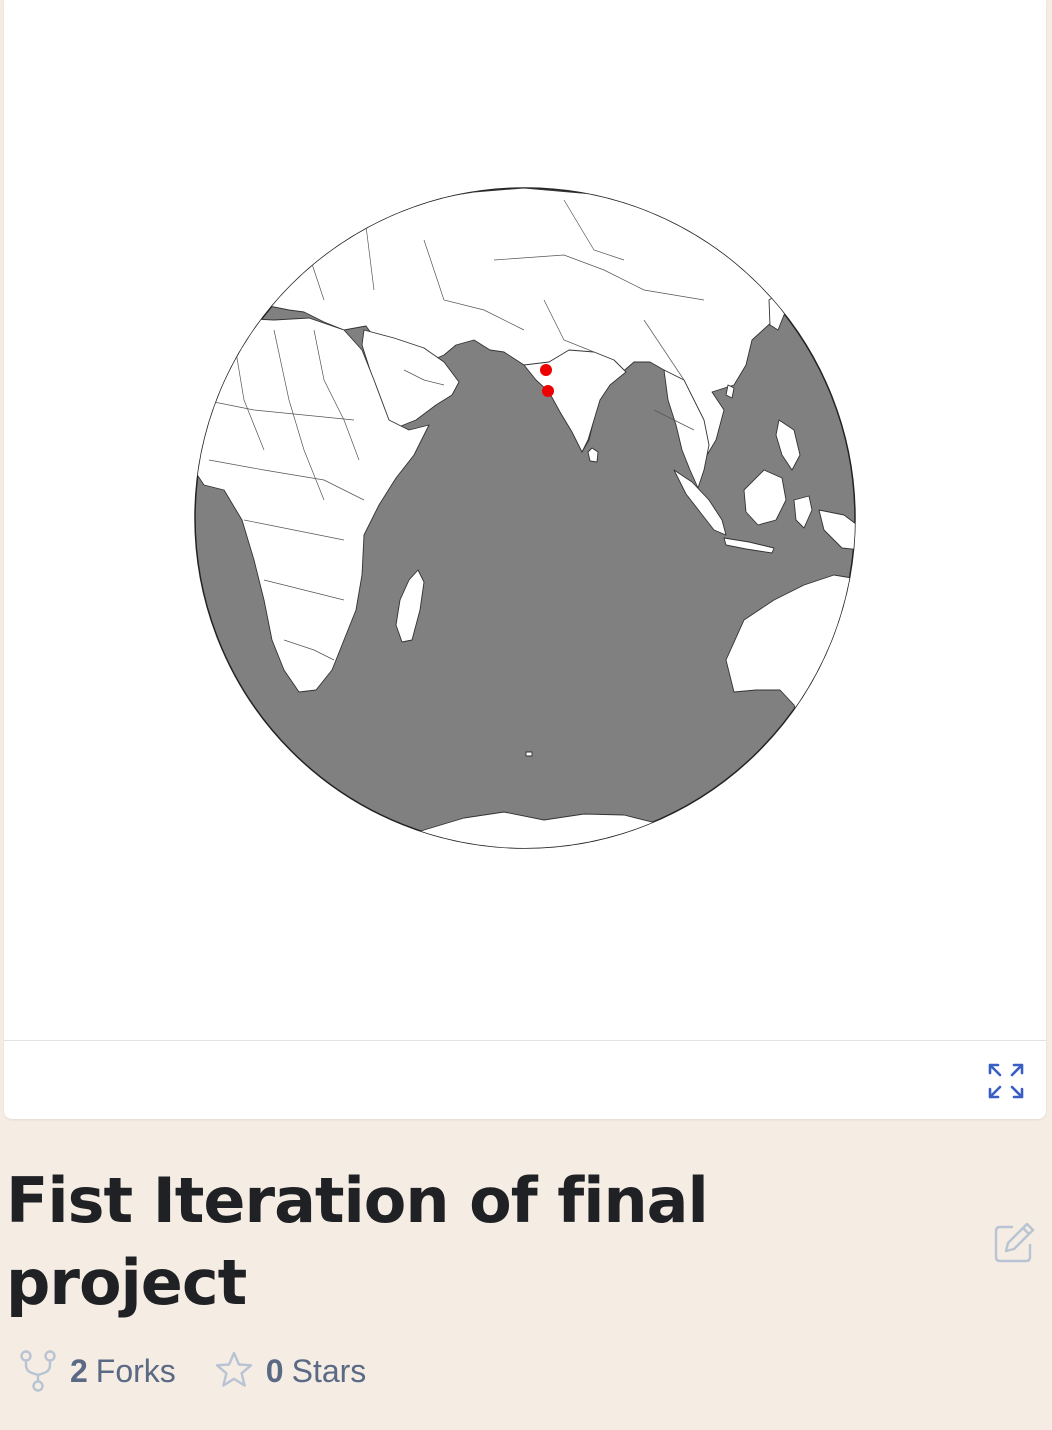 The width and height of the screenshot is (1052, 1430). What do you see at coordinates (529, 754) in the screenshot?
I see `landmass-small-island` at bounding box center [529, 754].